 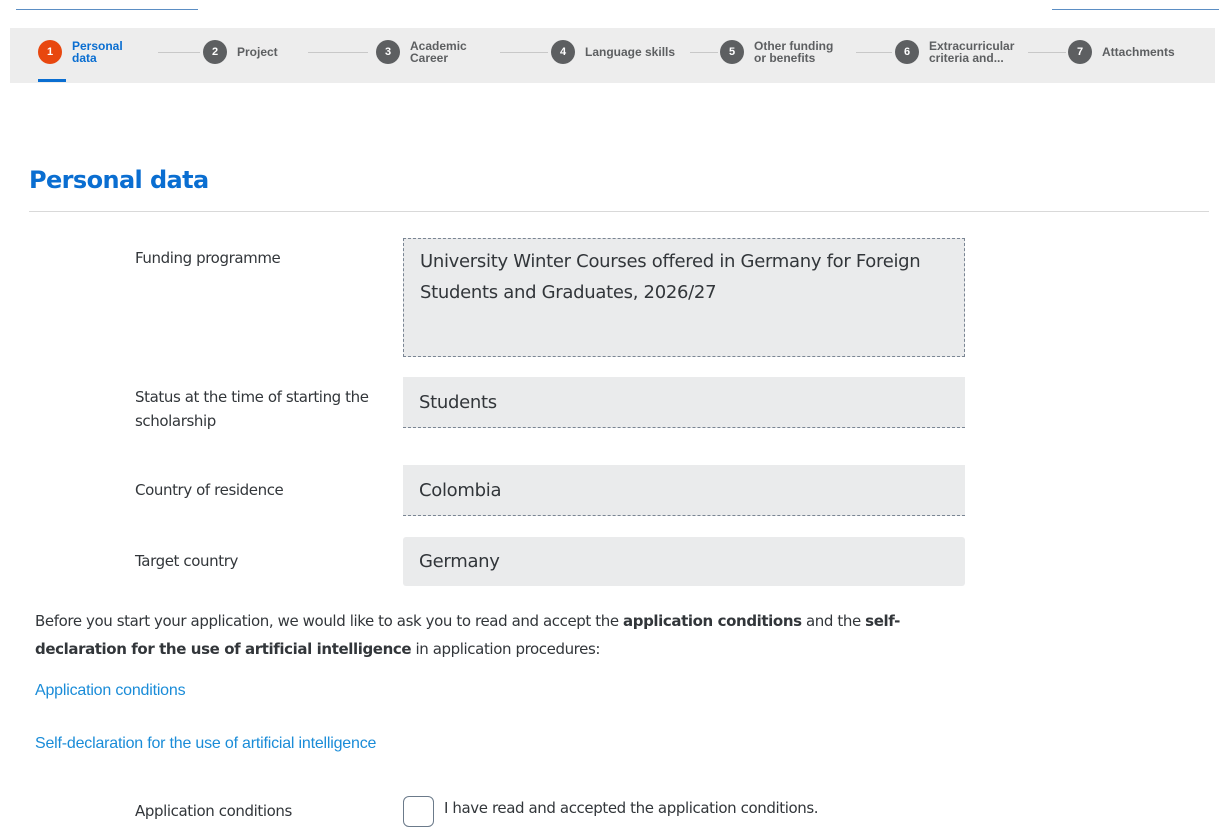 What do you see at coordinates (52, 80) in the screenshot?
I see `active-step-indicator` at bounding box center [52, 80].